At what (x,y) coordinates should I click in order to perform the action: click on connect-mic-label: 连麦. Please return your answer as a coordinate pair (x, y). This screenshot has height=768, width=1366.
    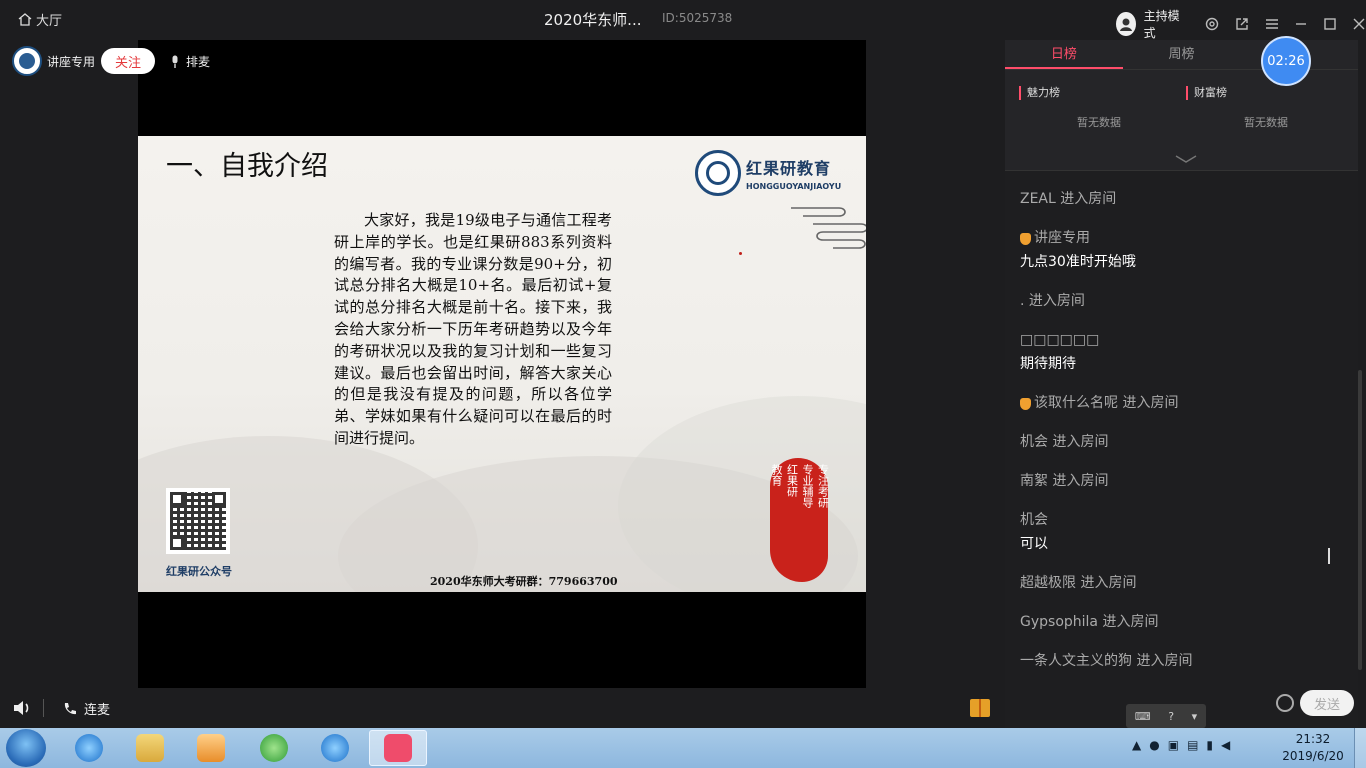
    Looking at the image, I should click on (97, 710).